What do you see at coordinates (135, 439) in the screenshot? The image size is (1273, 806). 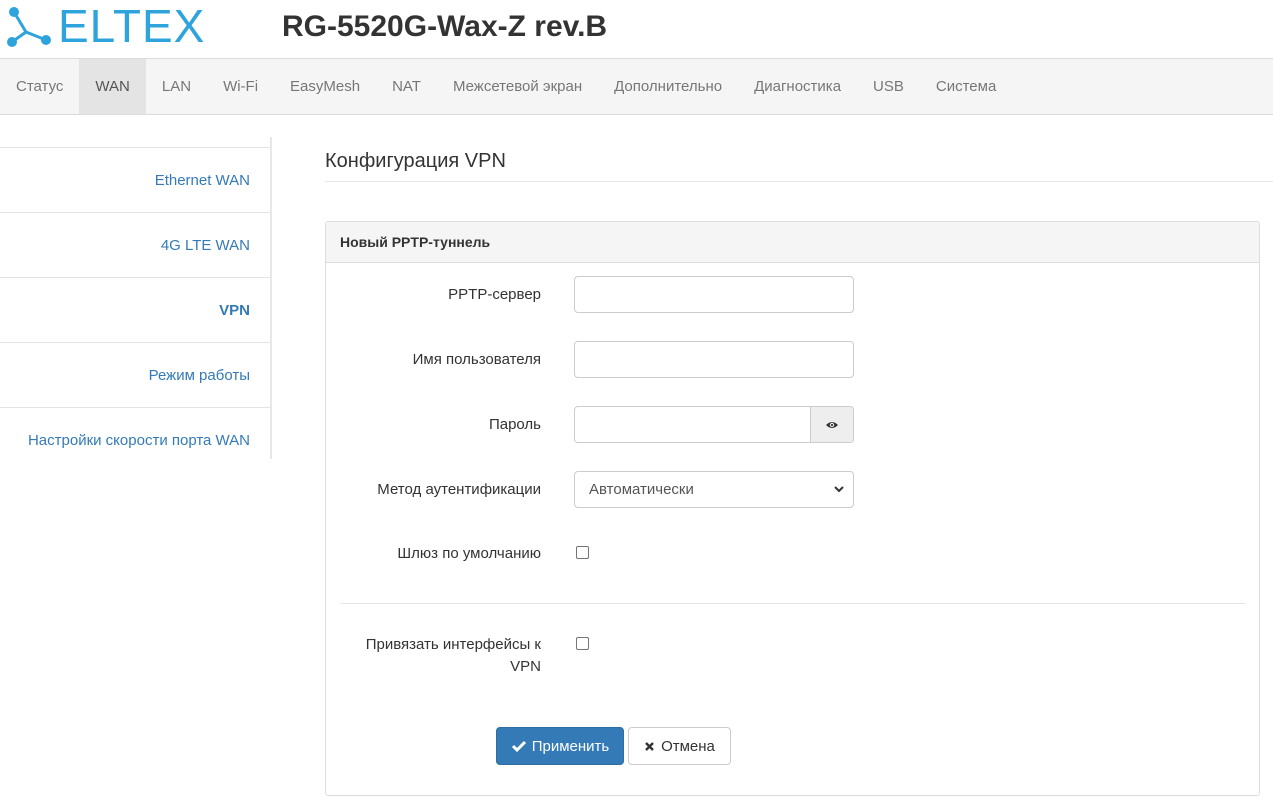 I see `sidebar-item-wan-port-speed: Настройки скорости порта WAN` at bounding box center [135, 439].